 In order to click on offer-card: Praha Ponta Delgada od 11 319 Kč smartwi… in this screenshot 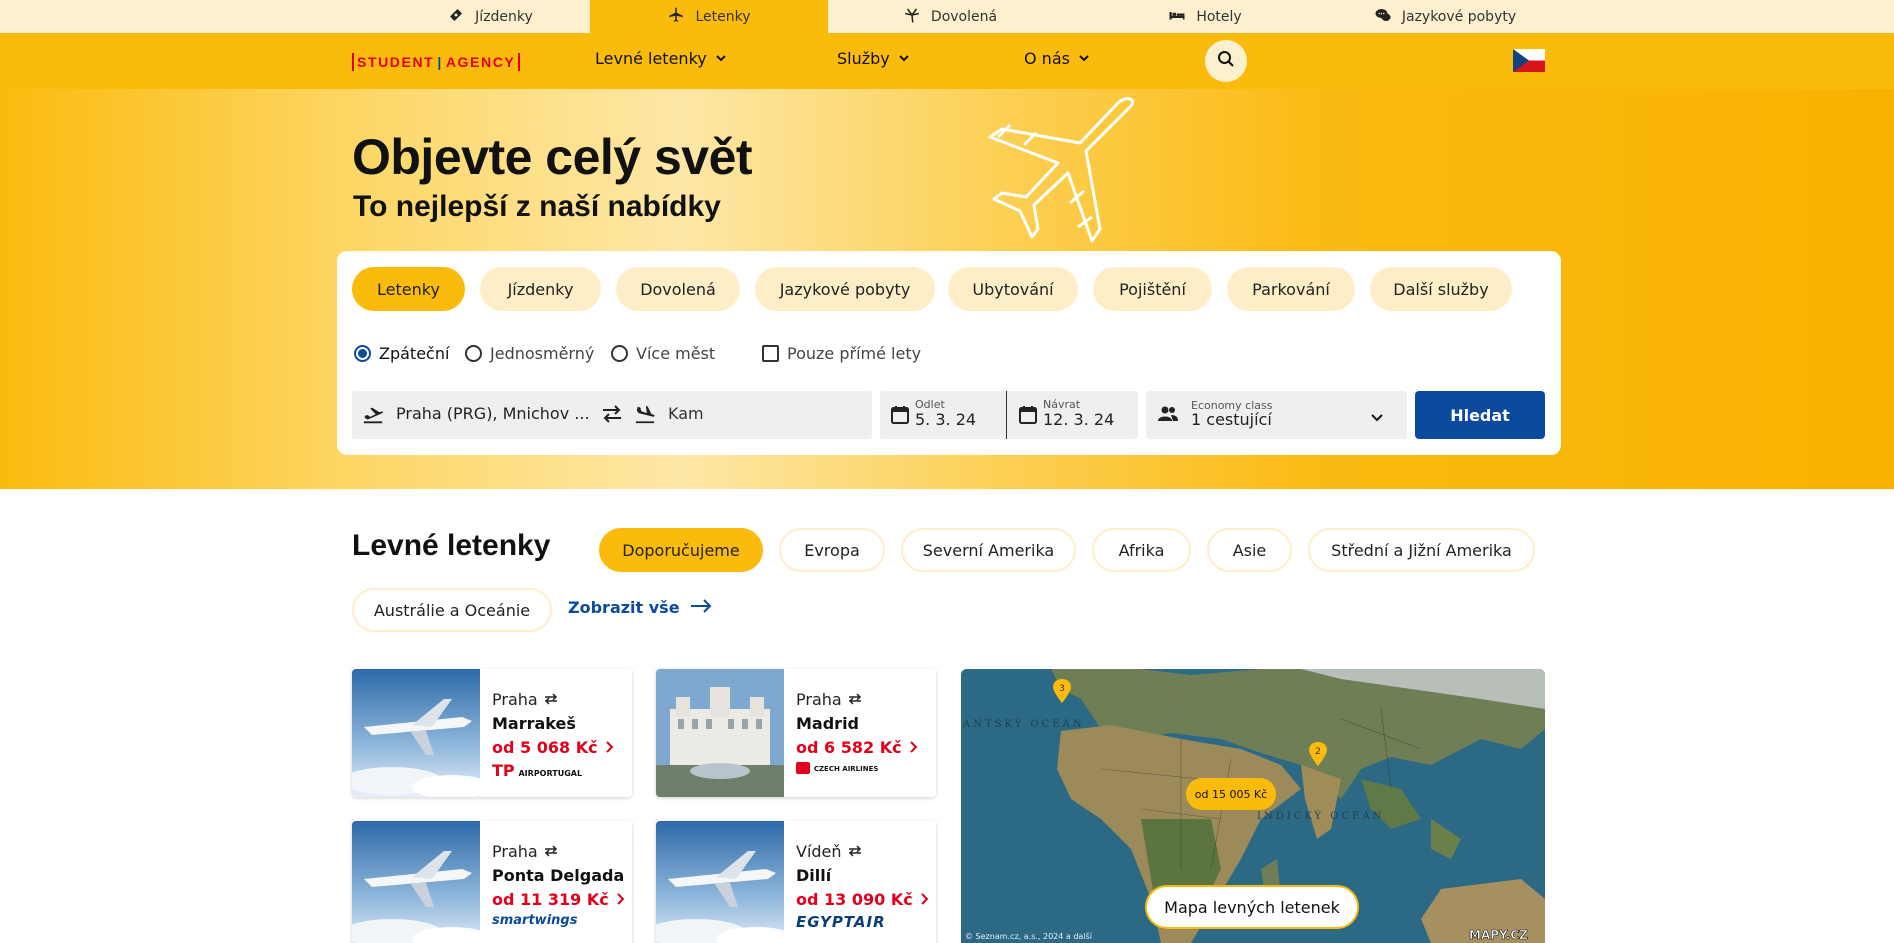, I will do `click(492, 882)`.